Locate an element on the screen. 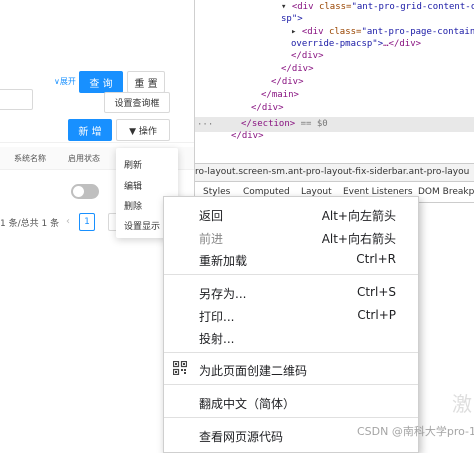 This screenshot has width=474, height=453. divider is located at coordinates (97, 142).